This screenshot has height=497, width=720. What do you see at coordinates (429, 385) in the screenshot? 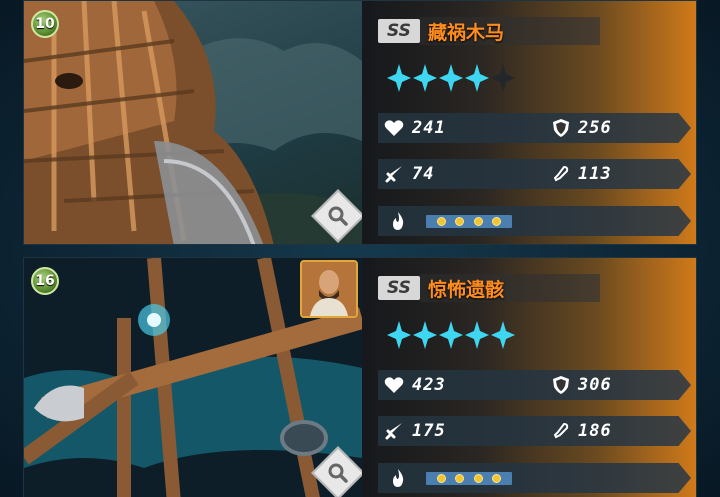
I see `hp-value: 423` at bounding box center [429, 385].